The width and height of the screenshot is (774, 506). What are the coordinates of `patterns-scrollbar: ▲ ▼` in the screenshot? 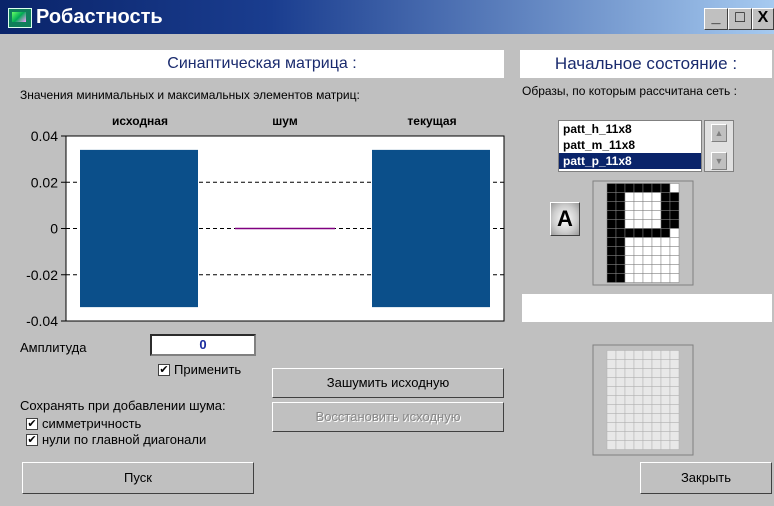 It's located at (719, 146).